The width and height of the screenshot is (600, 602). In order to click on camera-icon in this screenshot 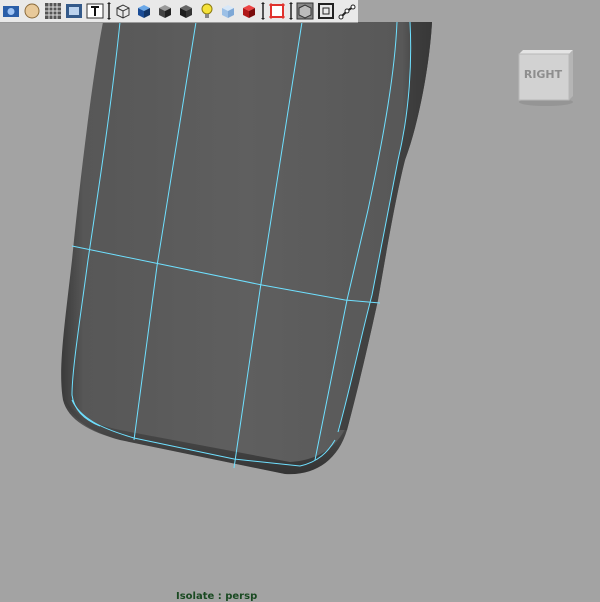, I will do `click(11, 11)`.